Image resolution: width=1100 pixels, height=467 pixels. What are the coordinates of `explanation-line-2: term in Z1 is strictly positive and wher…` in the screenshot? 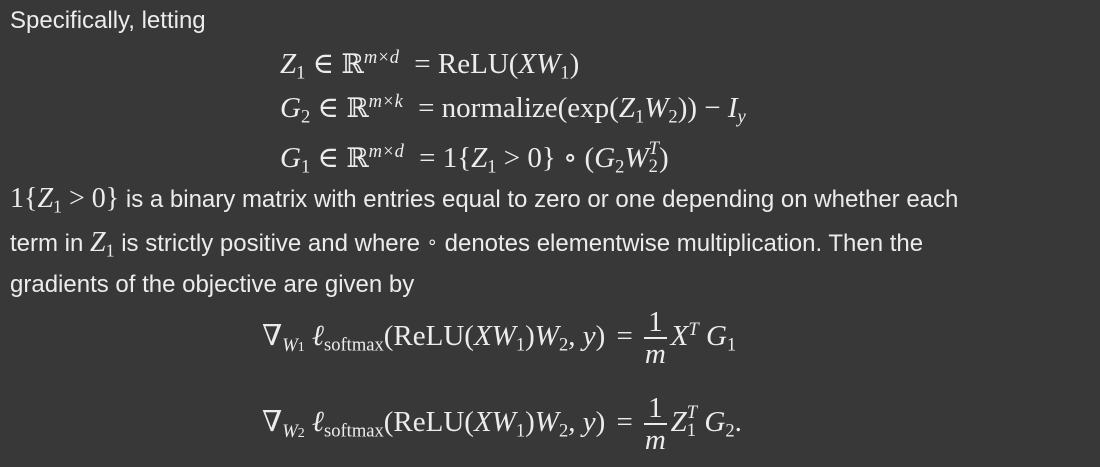 It's located at (467, 244).